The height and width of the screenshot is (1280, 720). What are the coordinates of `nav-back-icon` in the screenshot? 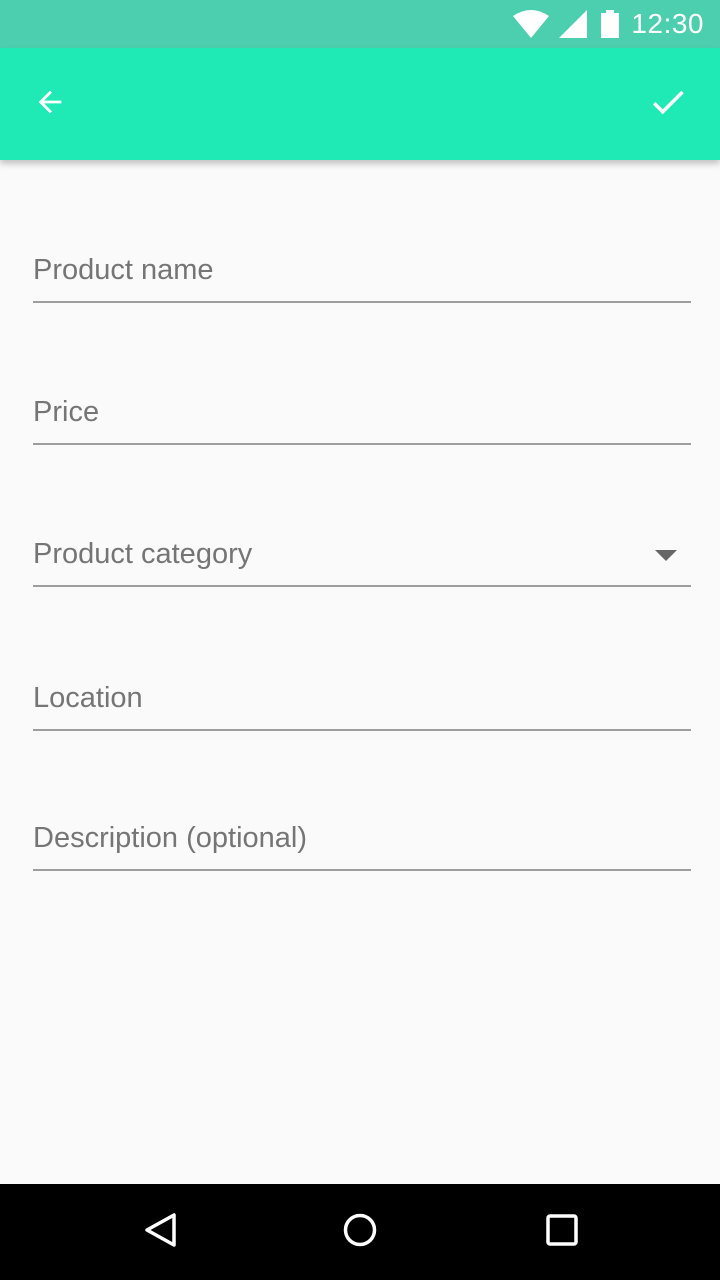 It's located at (160, 1232).